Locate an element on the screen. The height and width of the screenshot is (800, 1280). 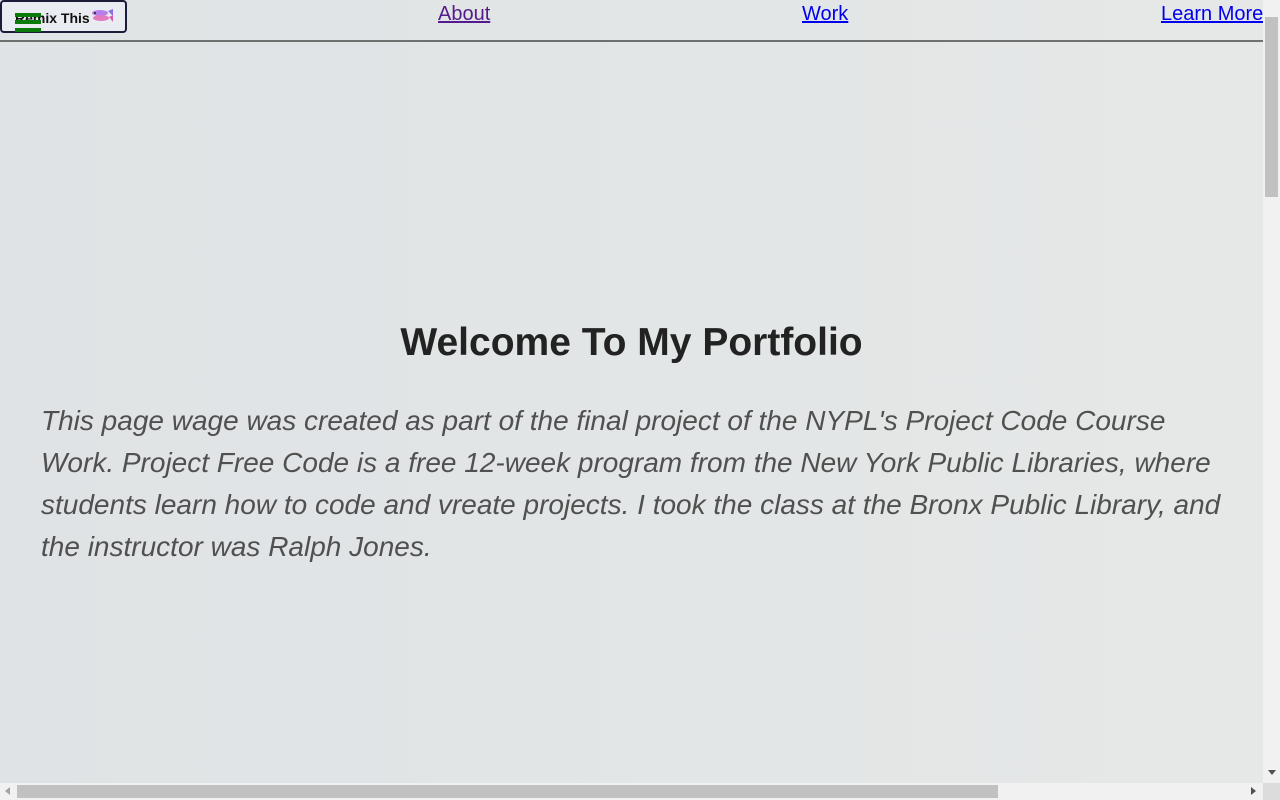
page-title: Welcome To My Portfolio is located at coordinates (631, 342).